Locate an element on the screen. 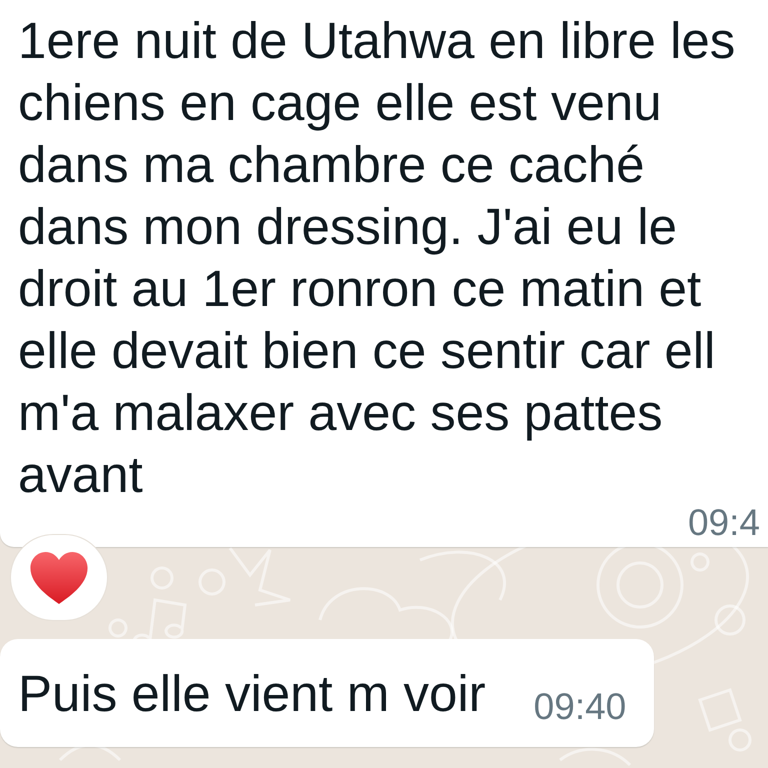 The image size is (768, 768). timestamp: 09:40 is located at coordinates (580, 706).